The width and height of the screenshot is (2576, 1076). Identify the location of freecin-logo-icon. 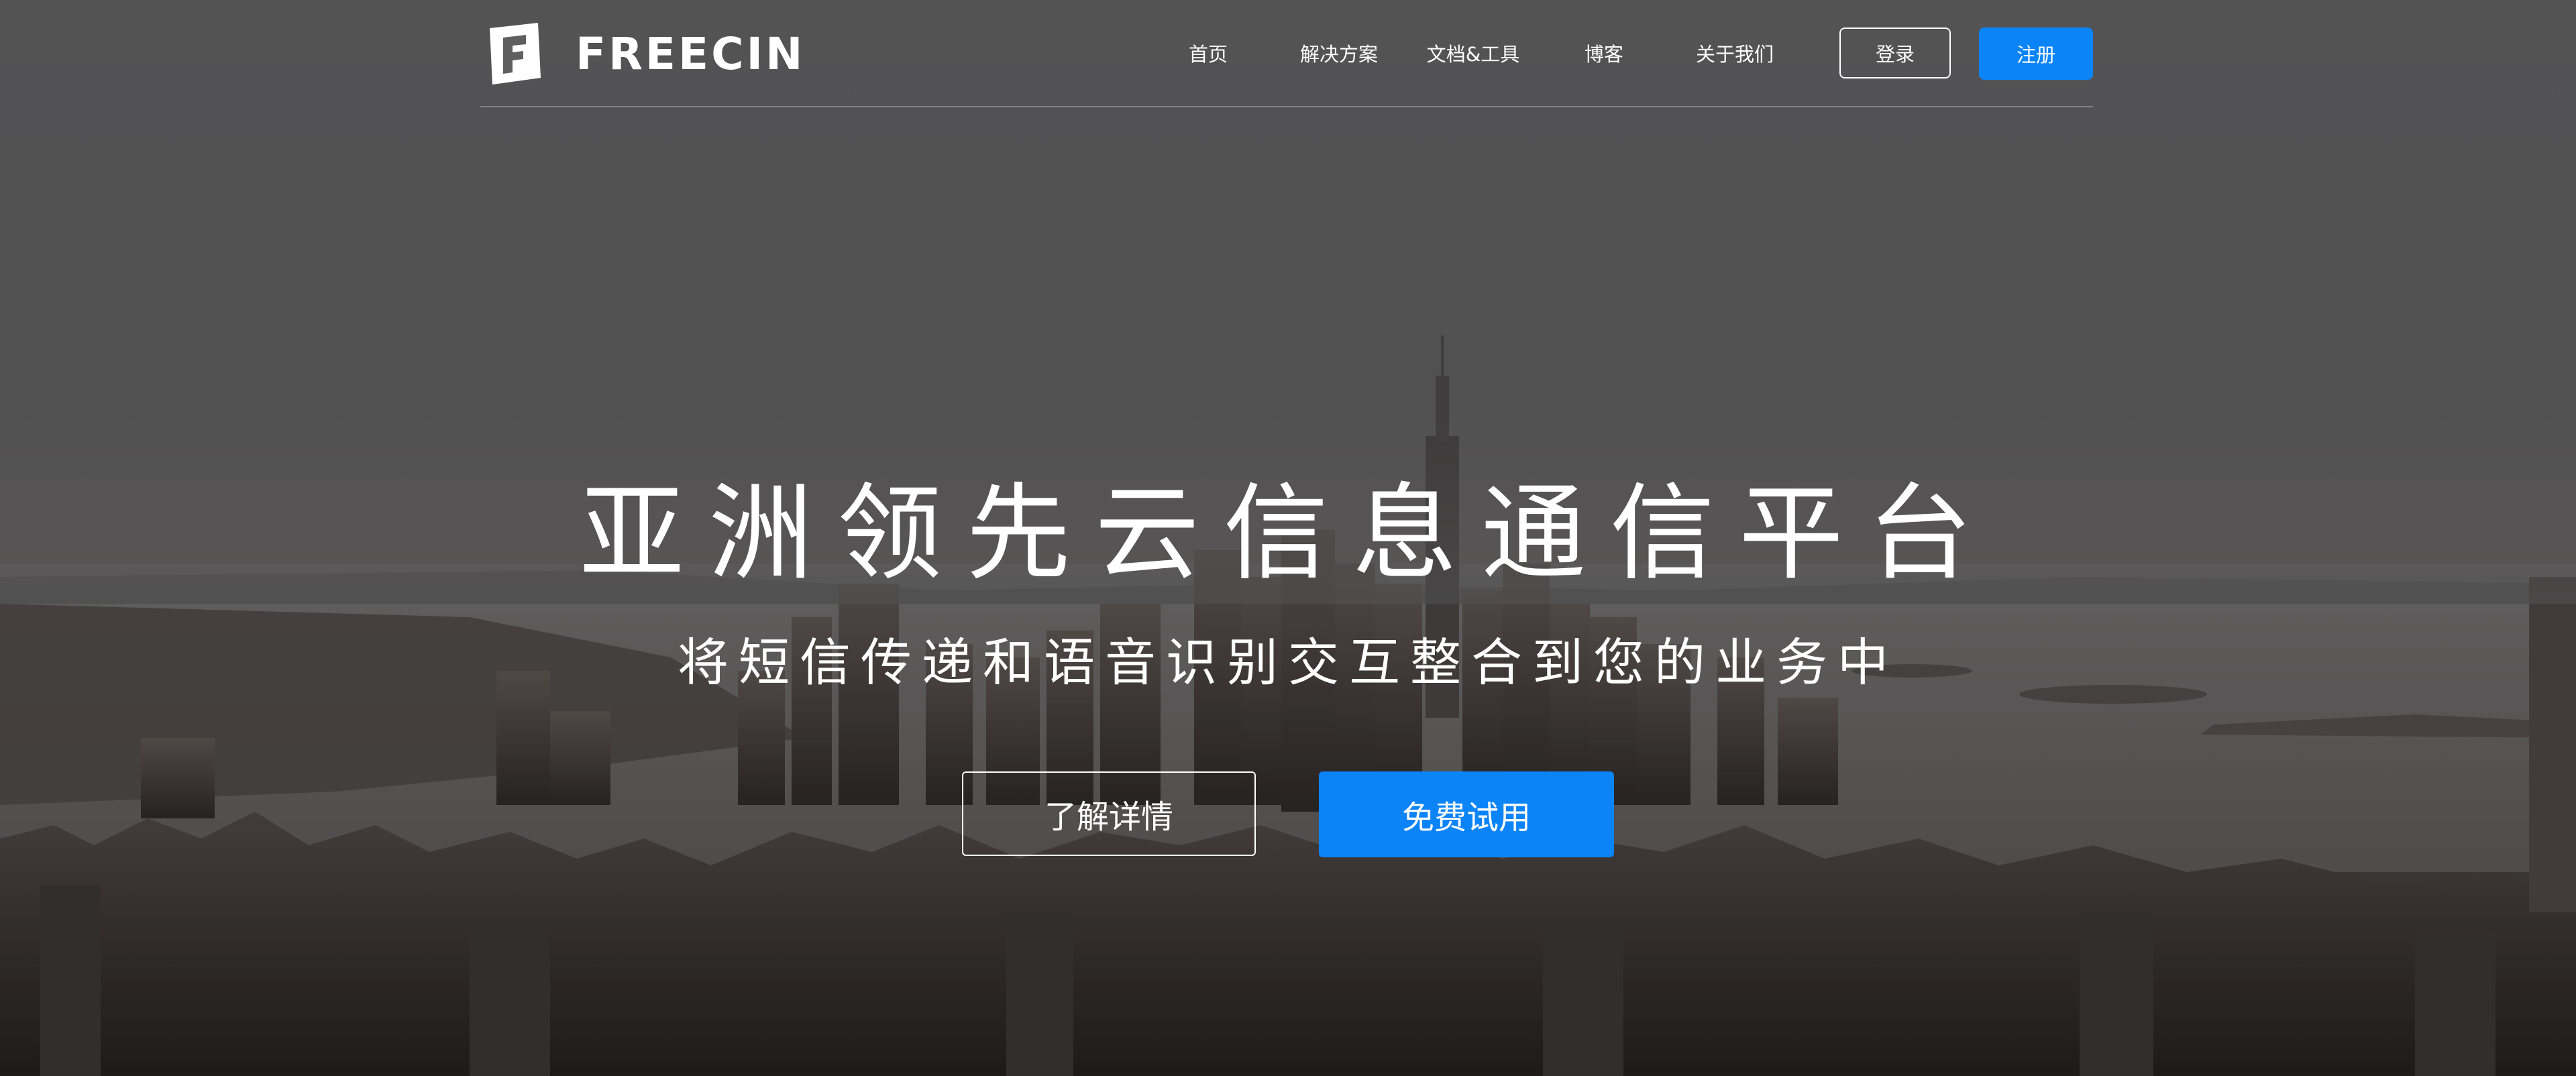
(515, 54).